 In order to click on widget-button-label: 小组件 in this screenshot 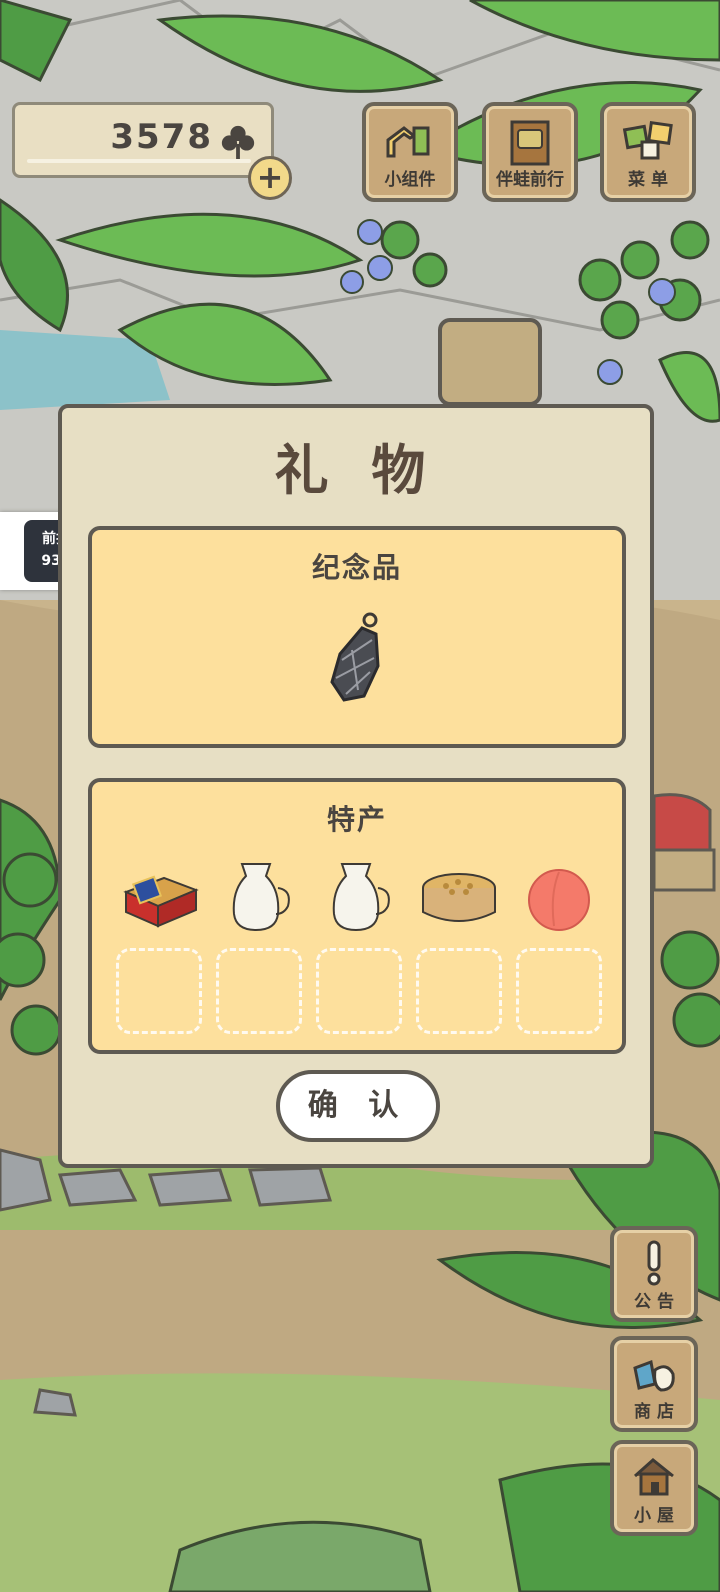, I will do `click(410, 180)`.